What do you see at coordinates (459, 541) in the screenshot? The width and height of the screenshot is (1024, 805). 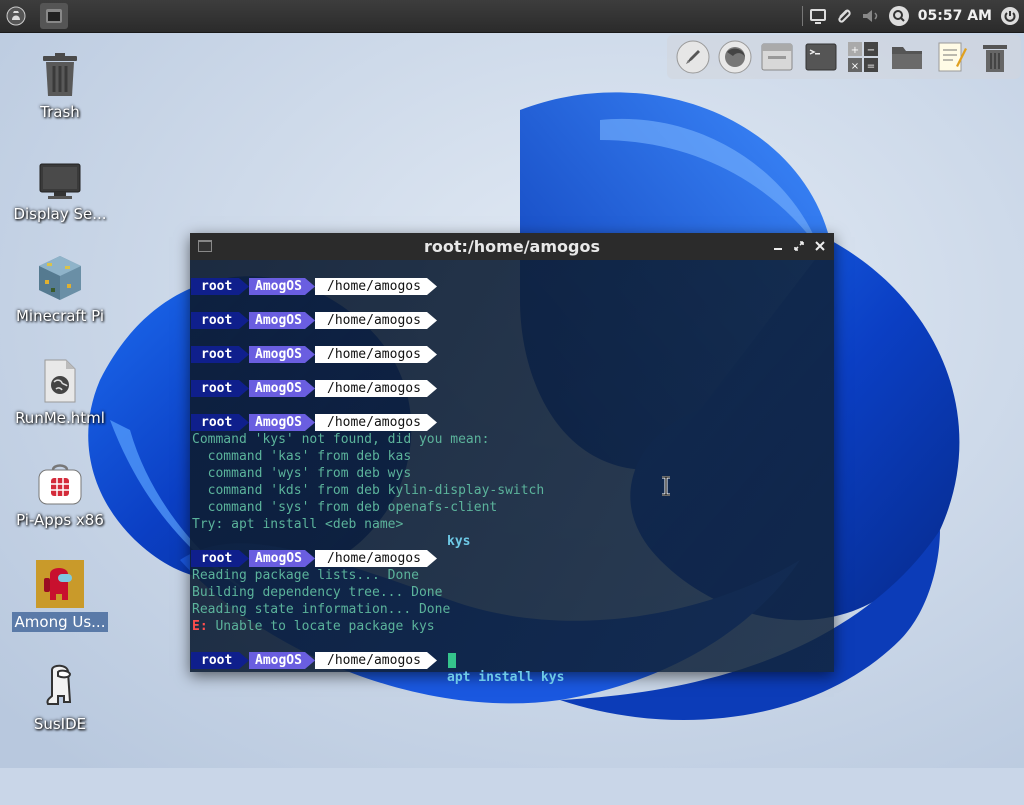 I see `command-text: kys` at bounding box center [459, 541].